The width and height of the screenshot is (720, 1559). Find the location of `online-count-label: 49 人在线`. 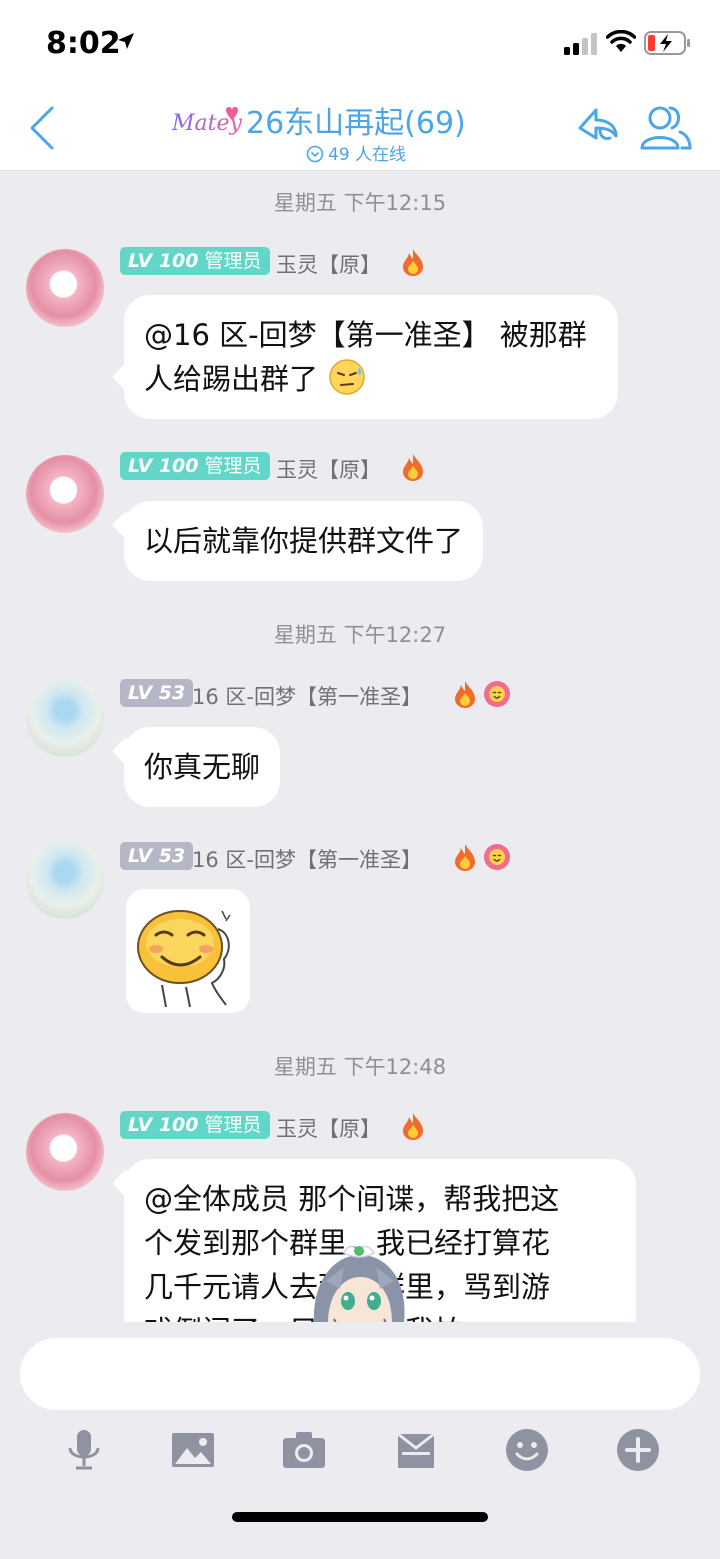

online-count-label: 49 人在线 is located at coordinates (367, 155).